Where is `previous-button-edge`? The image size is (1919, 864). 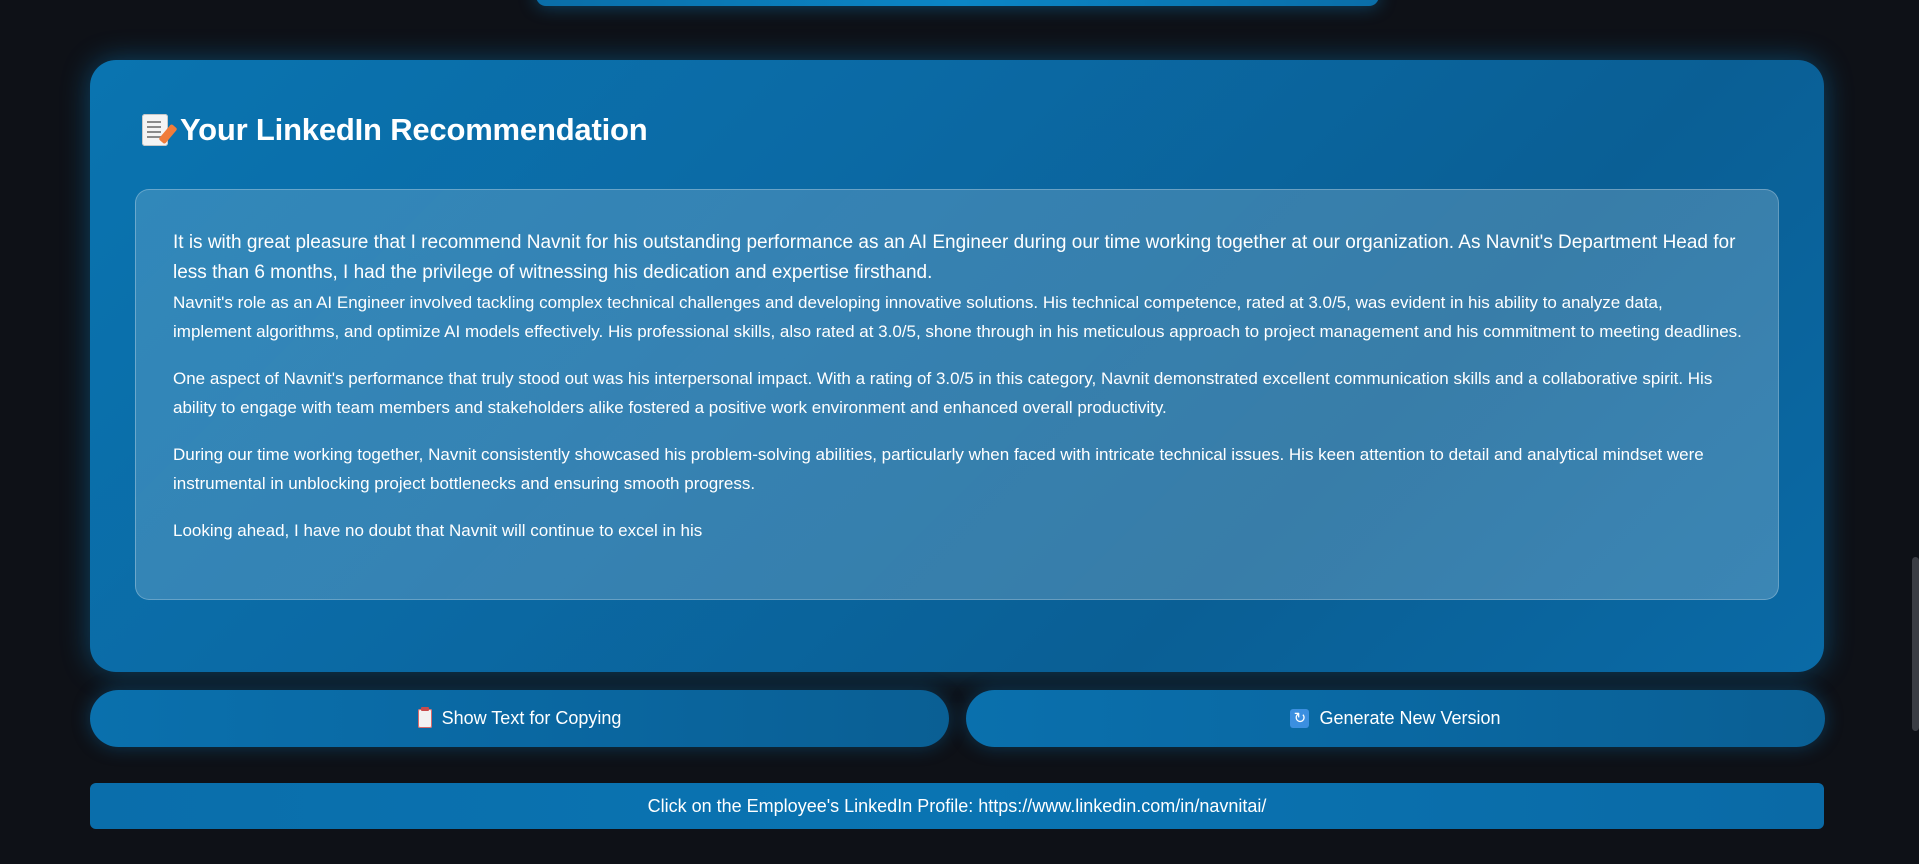
previous-button-edge is located at coordinates (957, 3).